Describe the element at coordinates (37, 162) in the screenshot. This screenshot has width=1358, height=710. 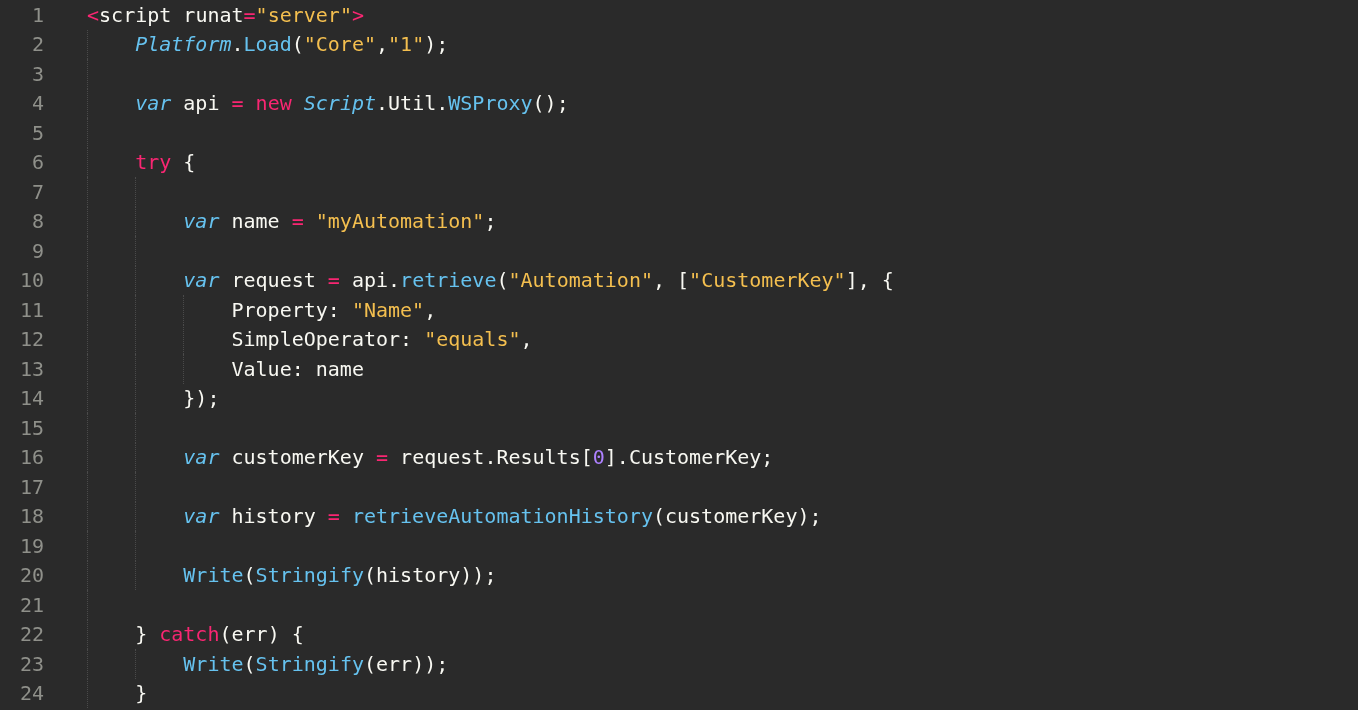
I see `line-number: 6` at that location.